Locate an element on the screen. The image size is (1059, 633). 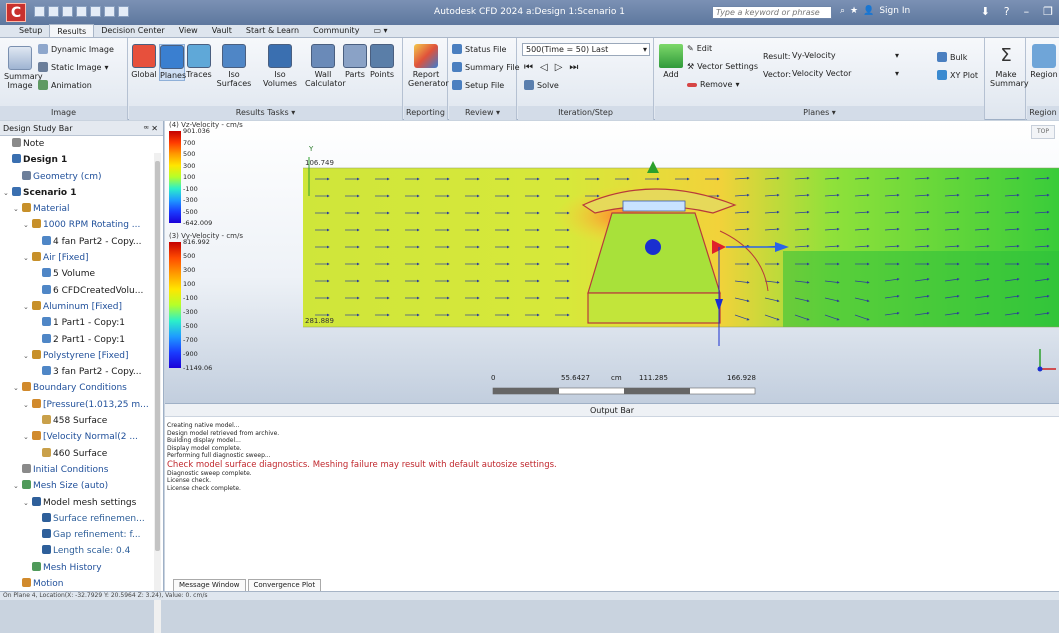
xy-plot-button: XY Plot is located at coordinates (957, 75).